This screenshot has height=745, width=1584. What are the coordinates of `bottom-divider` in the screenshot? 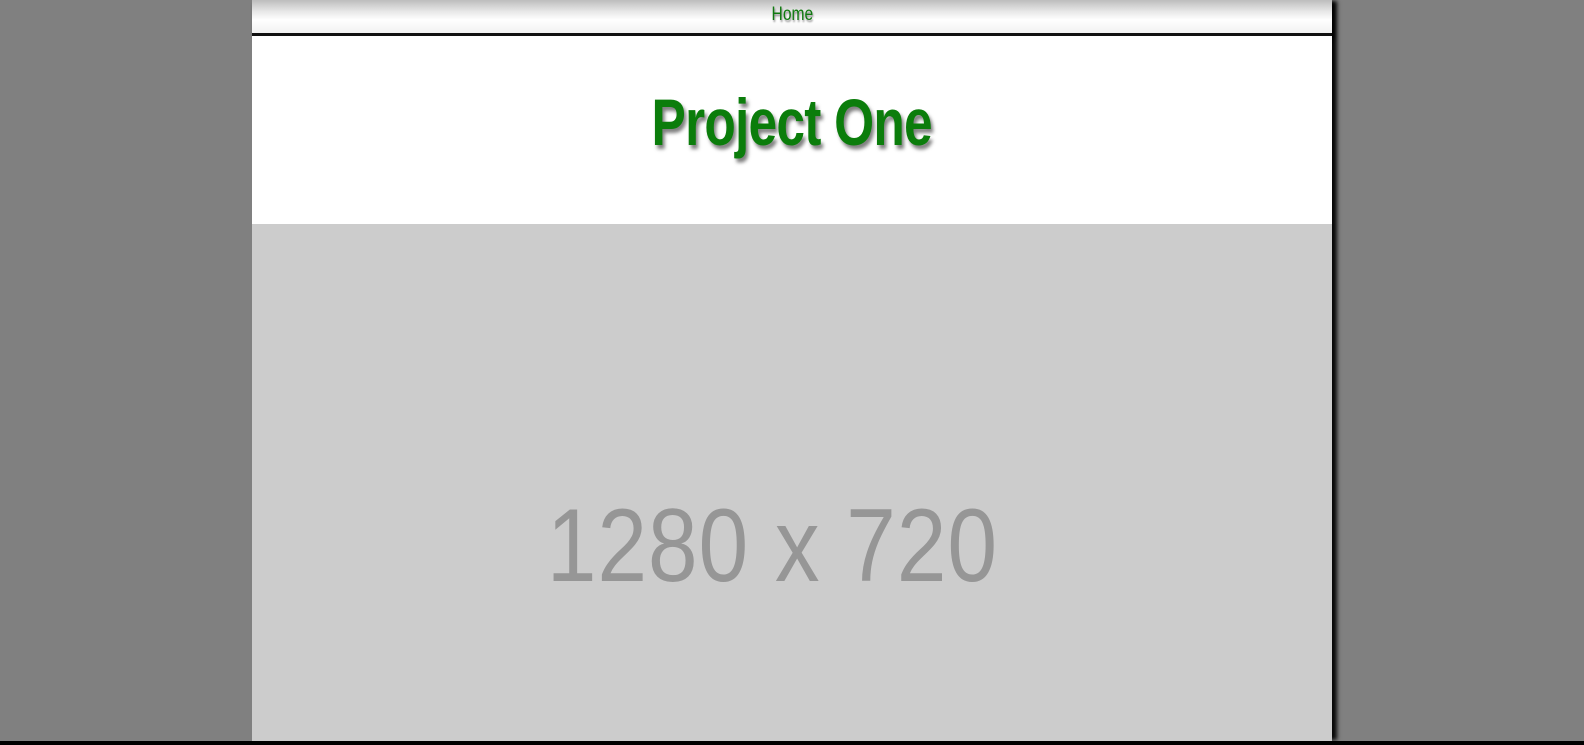 It's located at (792, 743).